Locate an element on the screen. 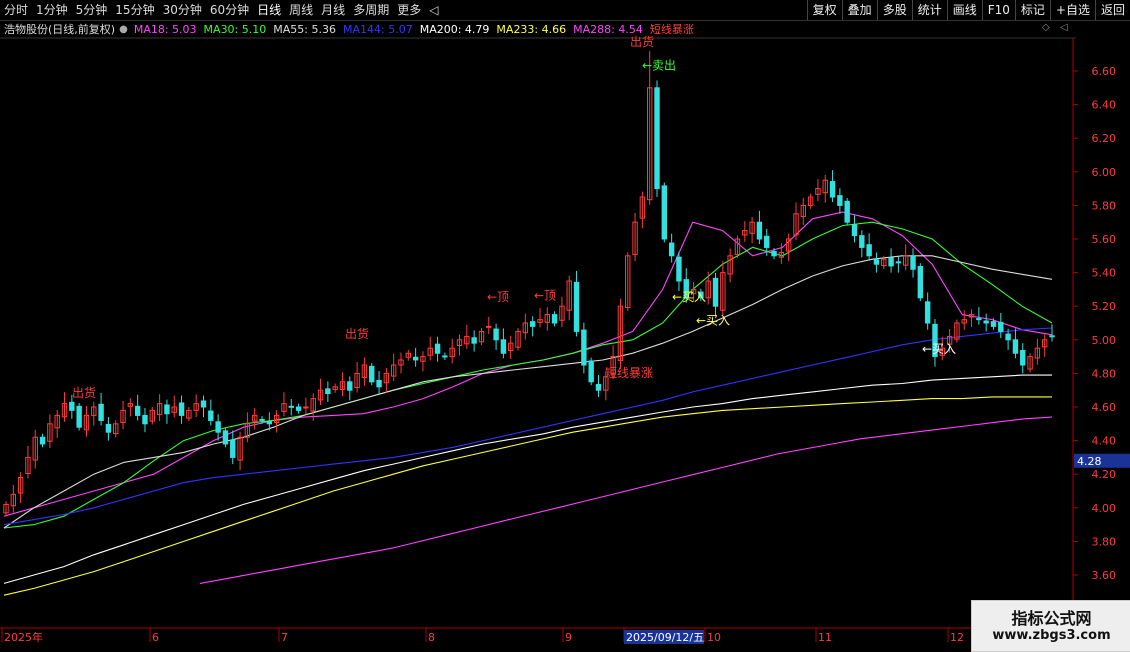 This screenshot has width=1130, height=652. watermark: 指标公式网 www.zbgs3.com is located at coordinates (1050, 626).